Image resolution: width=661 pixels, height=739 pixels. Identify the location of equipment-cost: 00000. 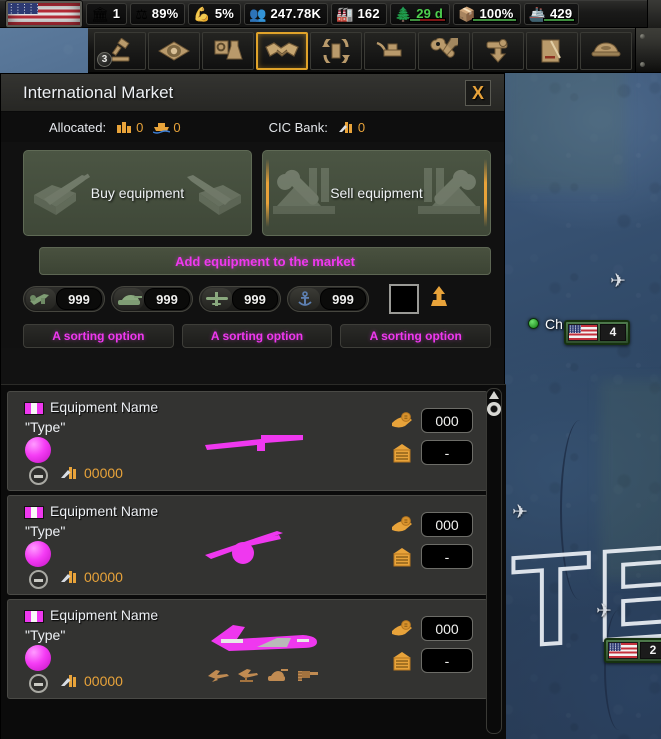
(91, 577).